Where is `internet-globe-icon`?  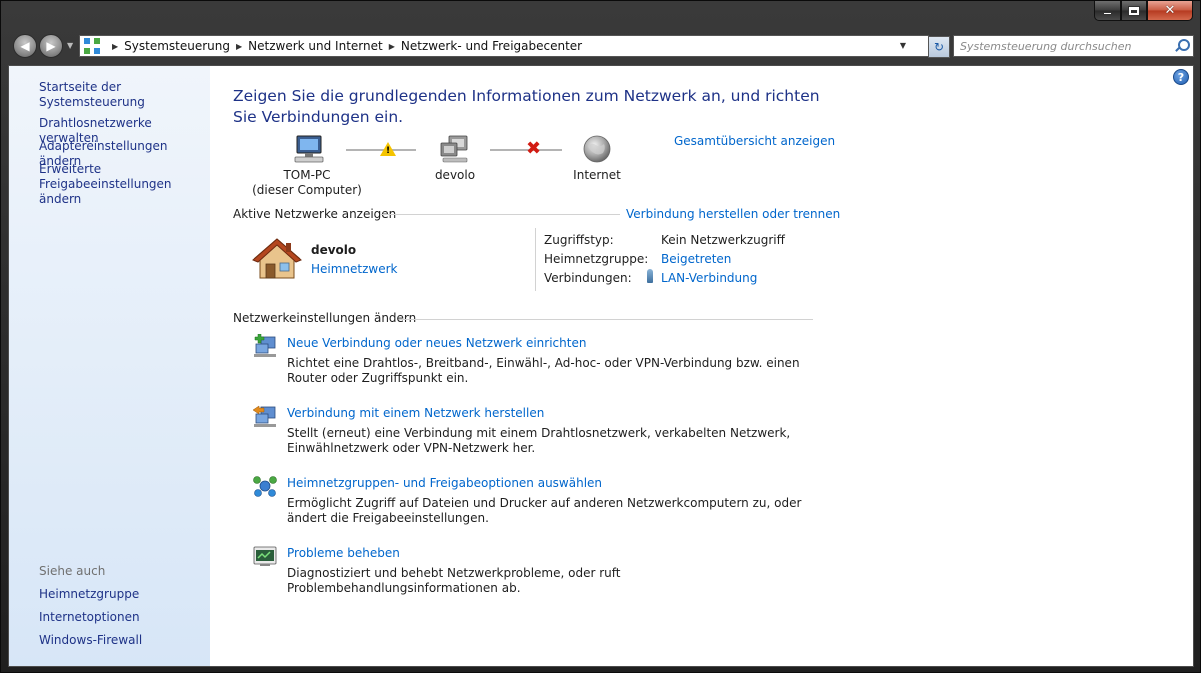 internet-globe-icon is located at coordinates (597, 149).